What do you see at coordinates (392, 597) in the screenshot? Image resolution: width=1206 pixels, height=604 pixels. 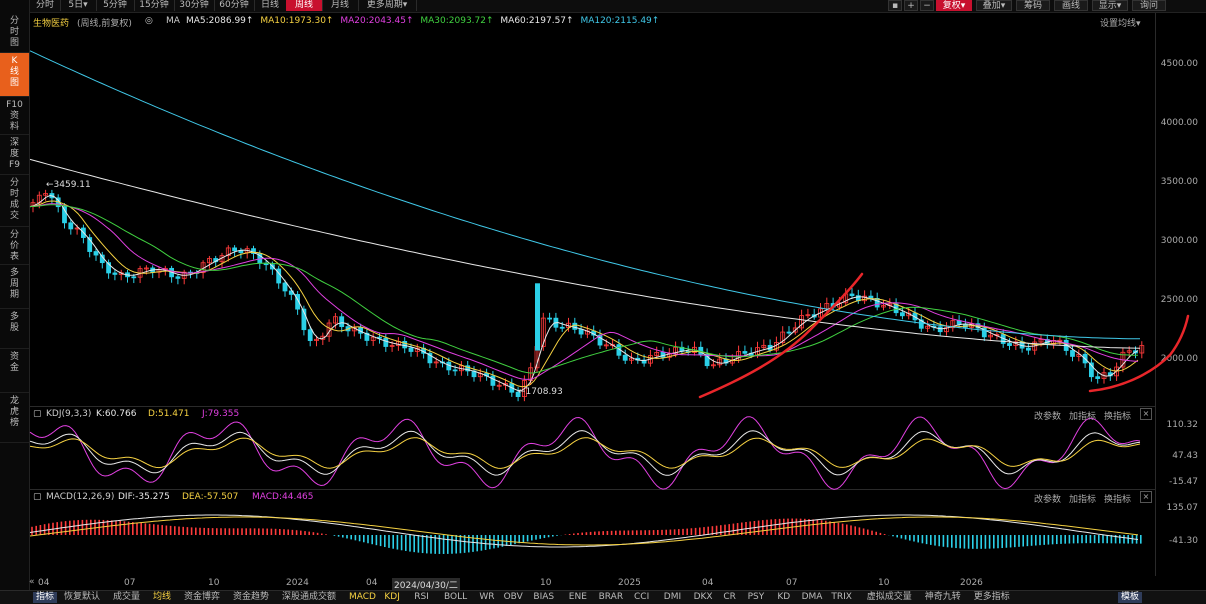 I see `indicator-tab: KDJ` at bounding box center [392, 597].